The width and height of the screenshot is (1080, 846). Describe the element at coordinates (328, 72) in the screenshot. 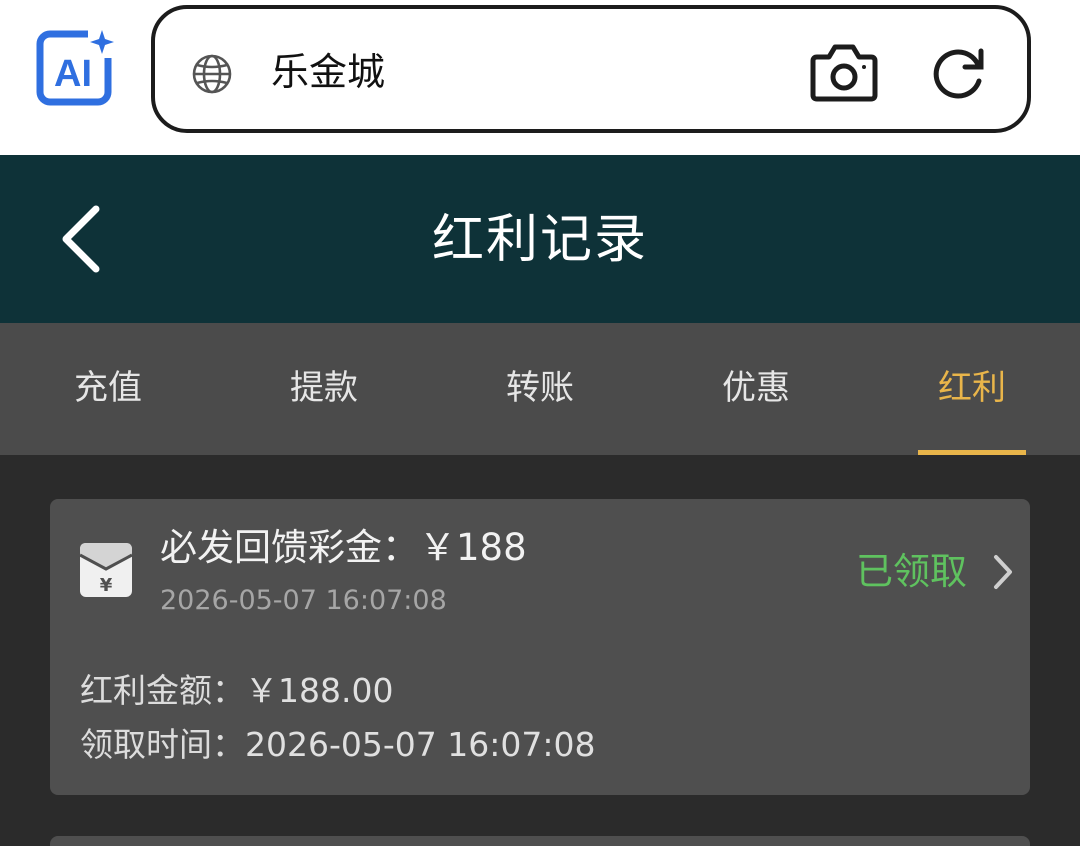

I see `url-text: 乐金城` at that location.